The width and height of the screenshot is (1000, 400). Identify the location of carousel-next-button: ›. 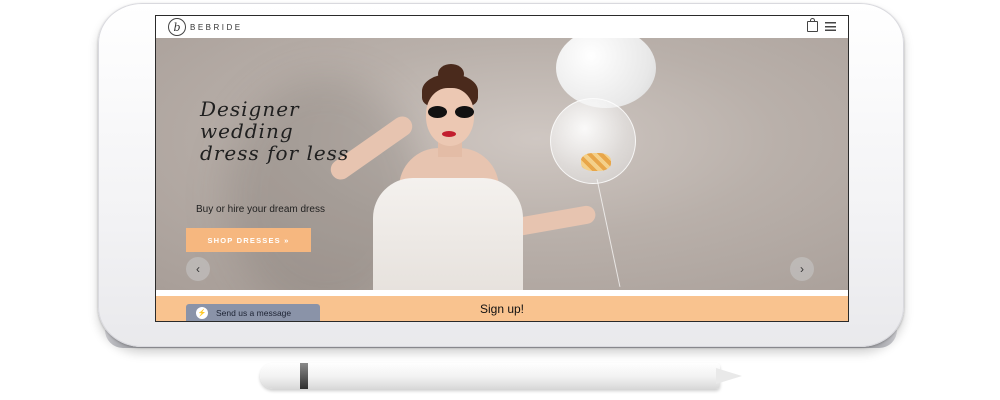
(802, 269).